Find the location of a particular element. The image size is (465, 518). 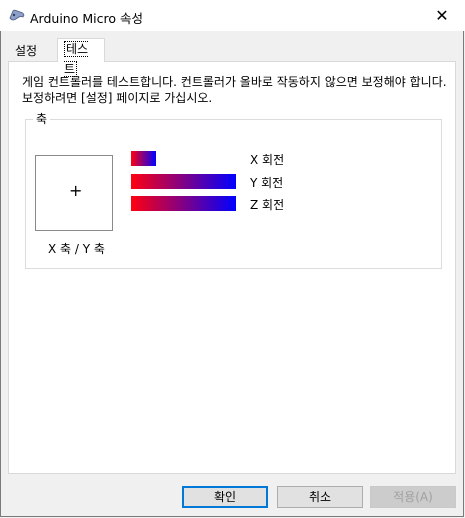

y-rotation-fill is located at coordinates (183, 181).